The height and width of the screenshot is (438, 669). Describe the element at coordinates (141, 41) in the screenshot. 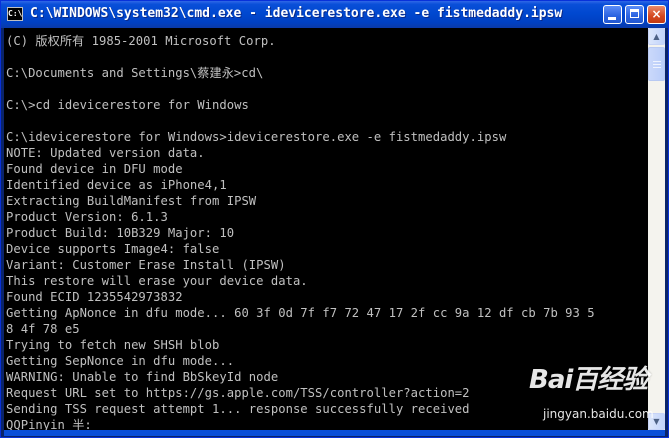

I see `console-line: (C) 版权所有 1985-2001 Microsoft Corp.` at that location.